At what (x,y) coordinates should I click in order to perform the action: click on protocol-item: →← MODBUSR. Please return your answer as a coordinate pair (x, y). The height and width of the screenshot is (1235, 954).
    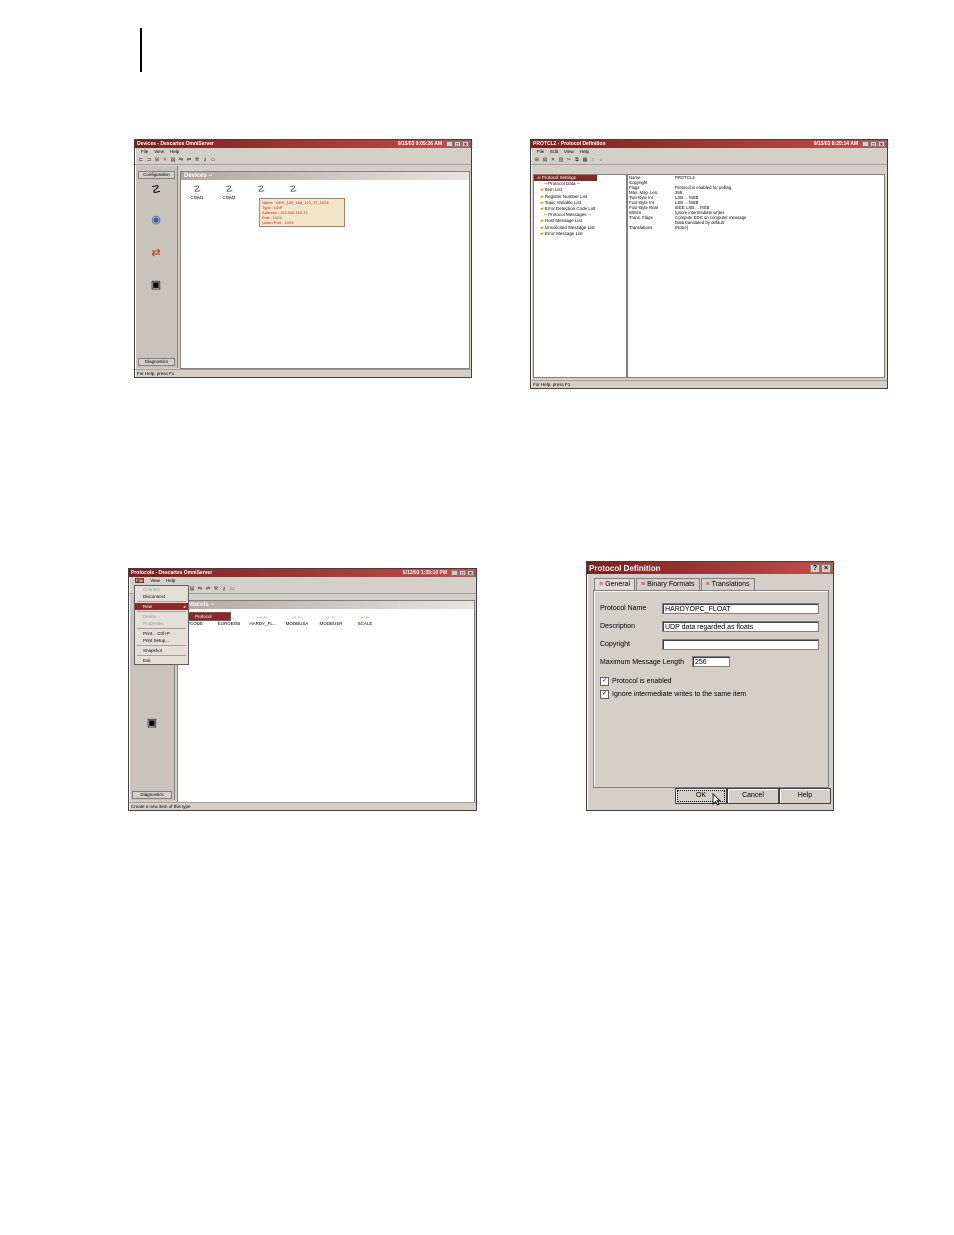
    Looking at the image, I should click on (331, 619).